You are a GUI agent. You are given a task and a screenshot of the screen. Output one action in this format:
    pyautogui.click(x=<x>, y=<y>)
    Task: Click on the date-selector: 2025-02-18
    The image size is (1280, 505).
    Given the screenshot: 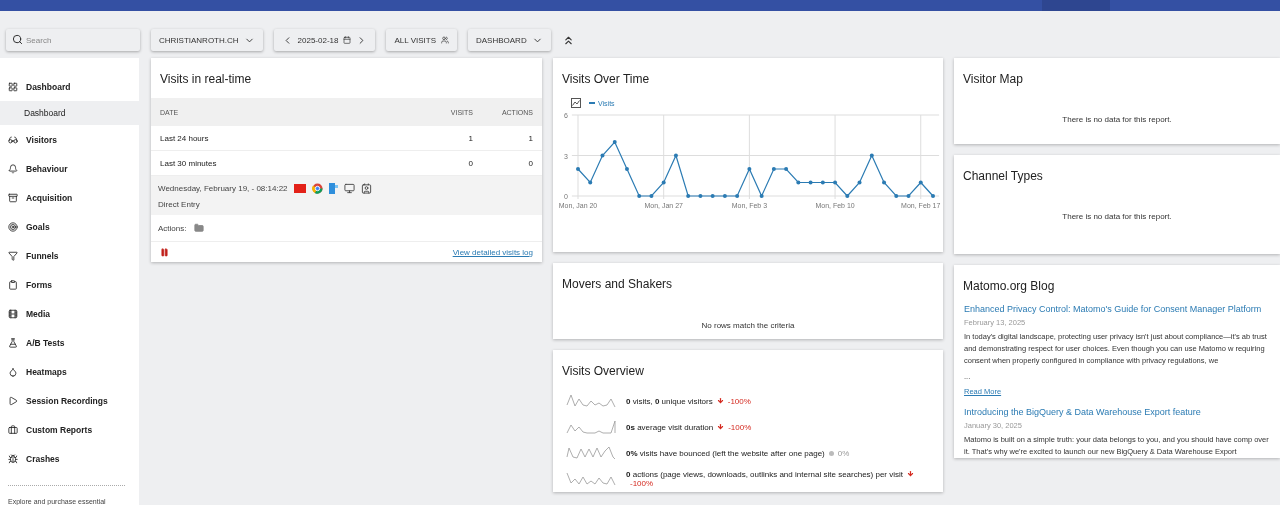 What is the action you would take?
    pyautogui.click(x=324, y=40)
    